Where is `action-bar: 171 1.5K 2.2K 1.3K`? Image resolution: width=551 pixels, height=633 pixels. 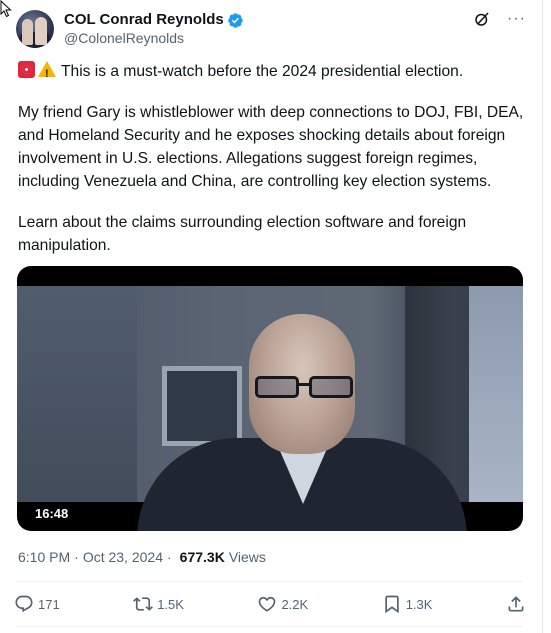 action-bar: 171 1.5K 2.2K 1.3K is located at coordinates (272, 604).